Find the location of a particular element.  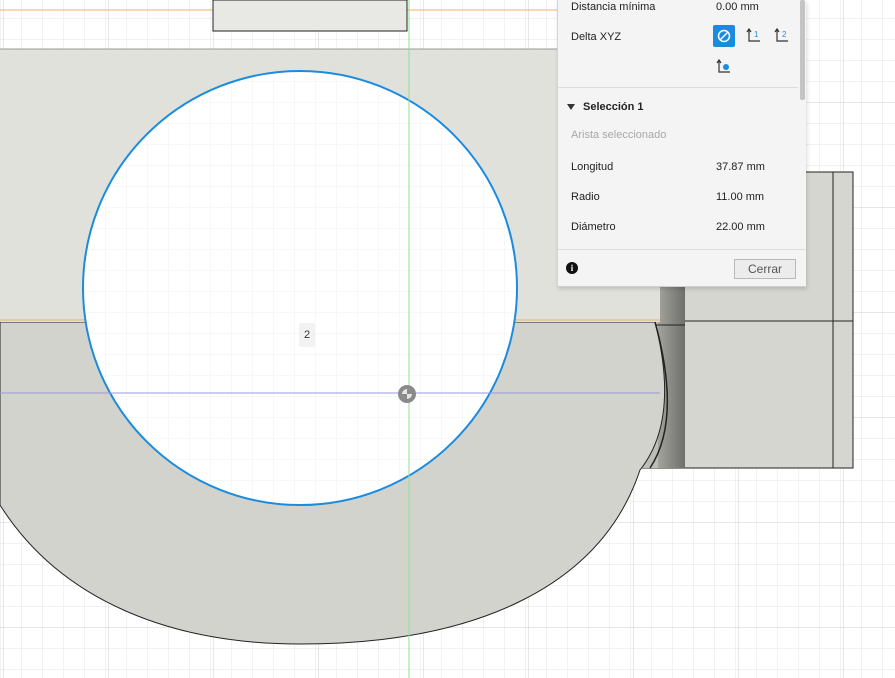

row-value: 11.00 mm is located at coordinates (740, 197).